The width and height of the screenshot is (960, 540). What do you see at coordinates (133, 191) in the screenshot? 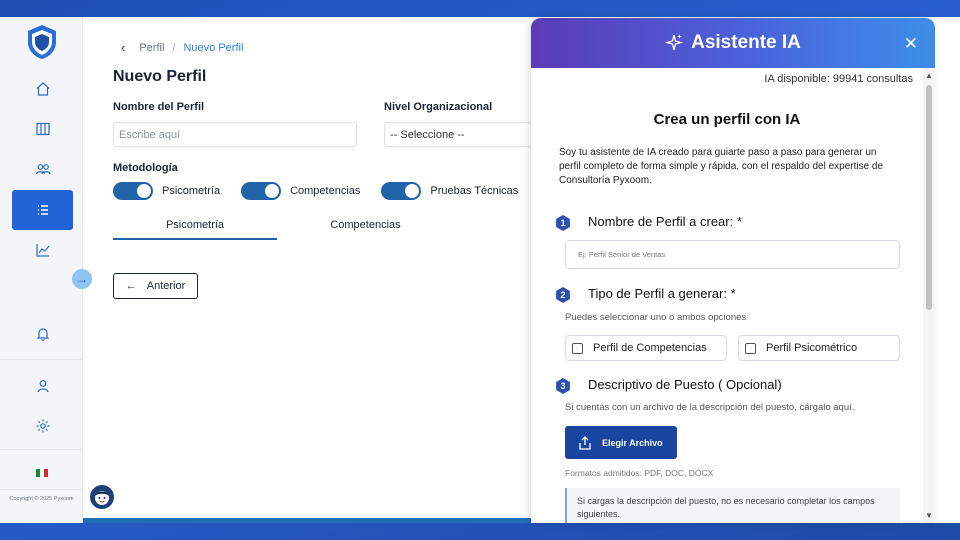
I see `psicometria-toggle` at bounding box center [133, 191].